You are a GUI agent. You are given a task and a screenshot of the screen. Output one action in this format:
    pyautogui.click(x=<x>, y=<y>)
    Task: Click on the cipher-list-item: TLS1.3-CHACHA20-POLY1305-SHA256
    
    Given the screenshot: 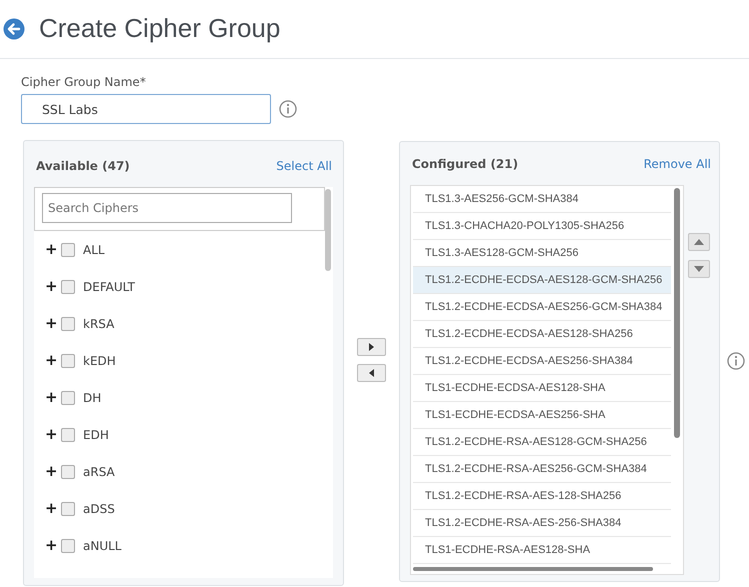 What is the action you would take?
    pyautogui.click(x=542, y=226)
    